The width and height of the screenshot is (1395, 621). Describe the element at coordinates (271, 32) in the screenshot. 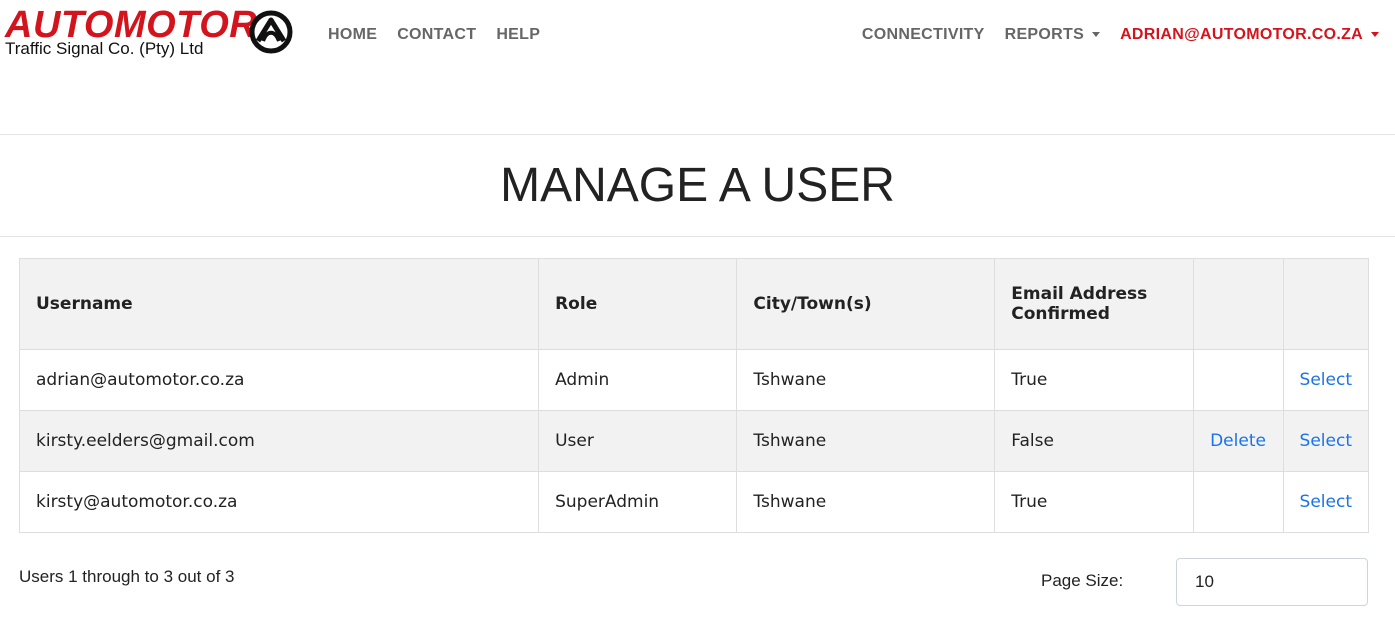

I see `automotor-logo-icon` at that location.